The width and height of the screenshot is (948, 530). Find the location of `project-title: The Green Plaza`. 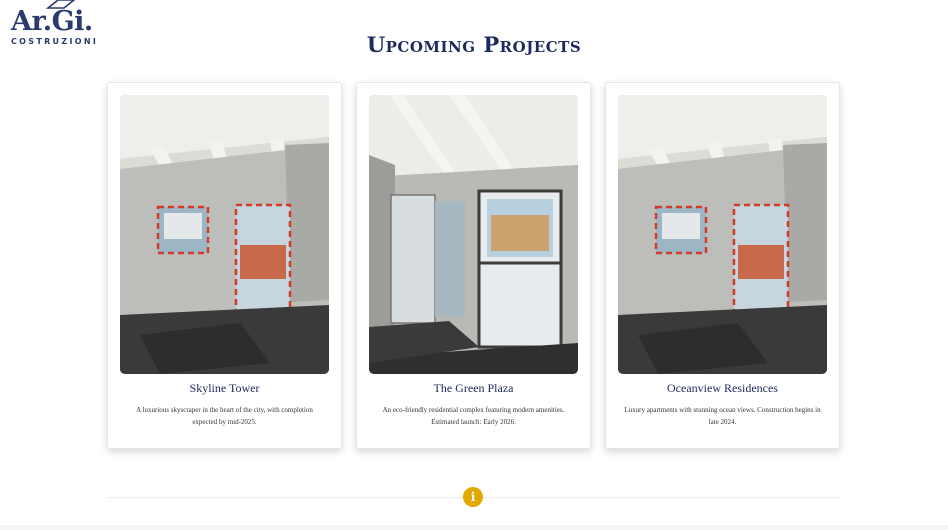

project-title: The Green Plaza is located at coordinates (473, 388).